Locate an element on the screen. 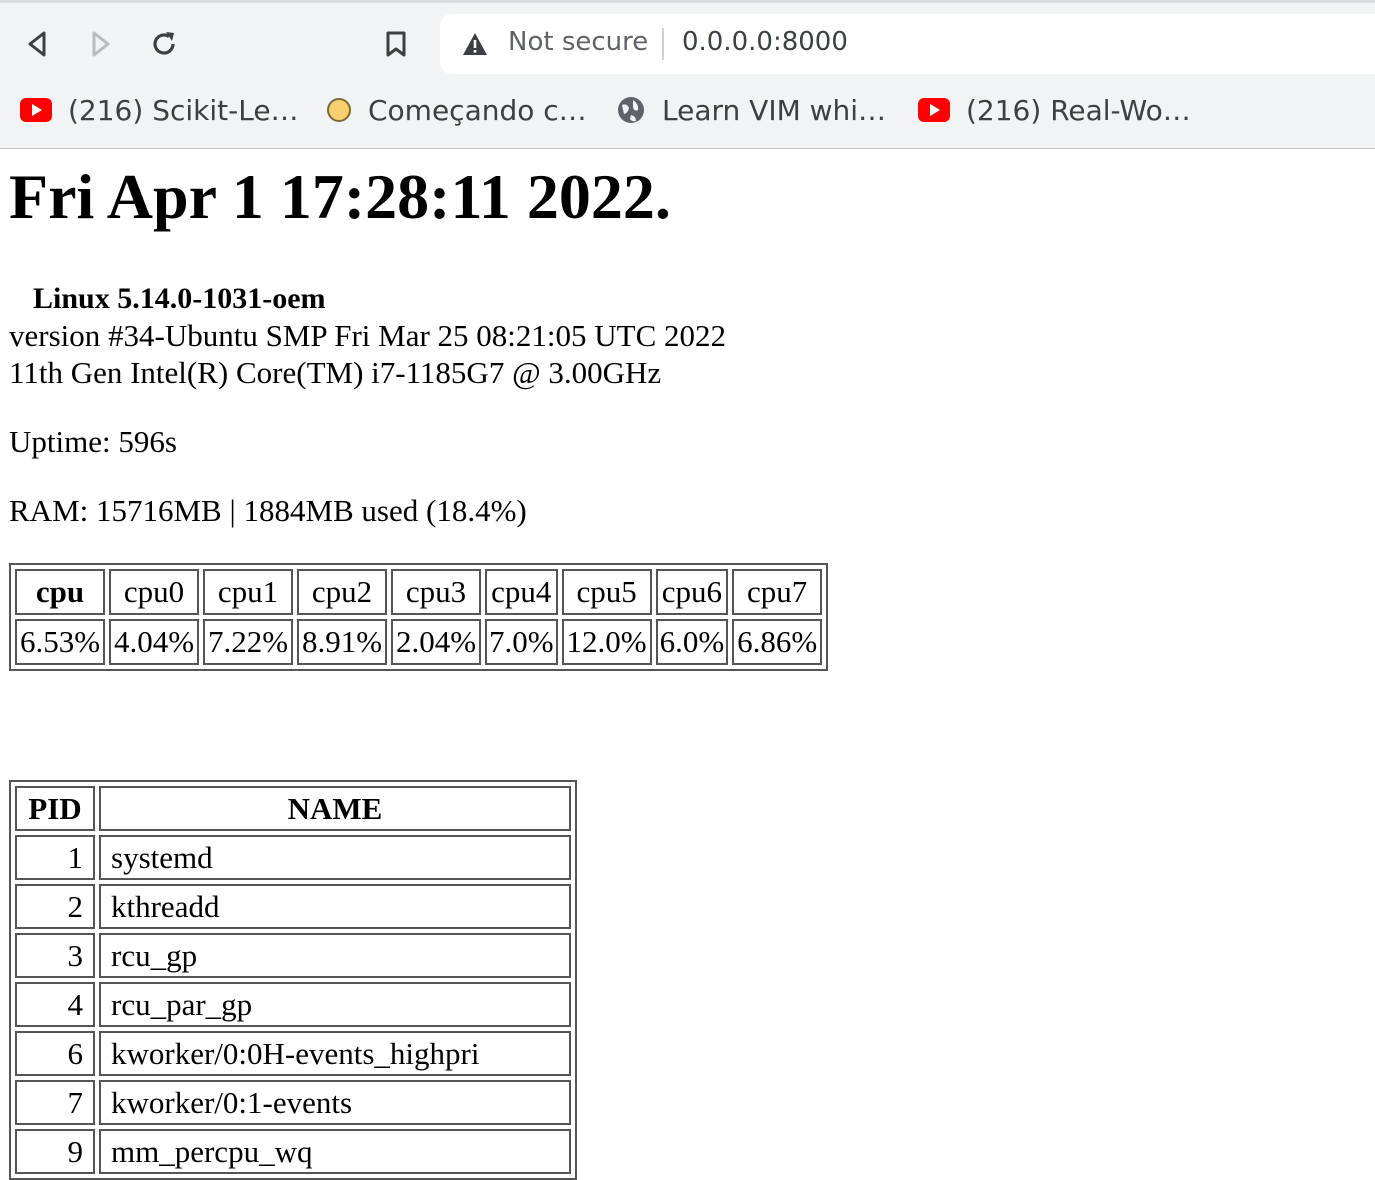  uptime-text: Uptime: 596s is located at coordinates (93, 441).